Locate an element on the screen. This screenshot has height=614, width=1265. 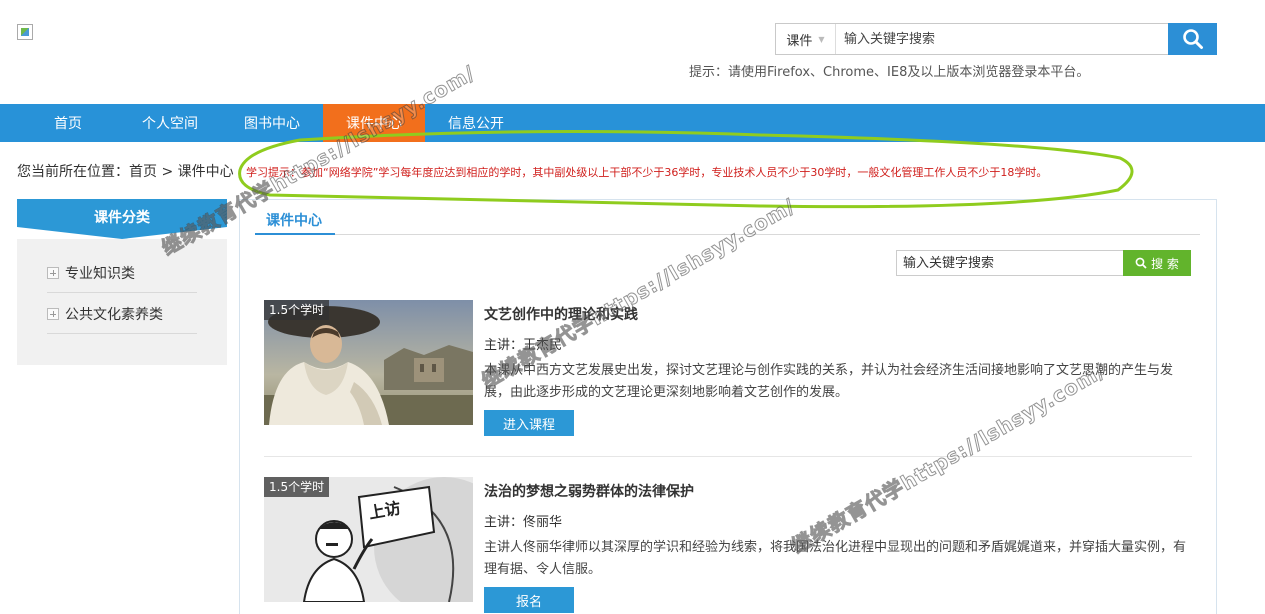
tab-courseware-center: 课件中心 is located at coordinates (294, 220).